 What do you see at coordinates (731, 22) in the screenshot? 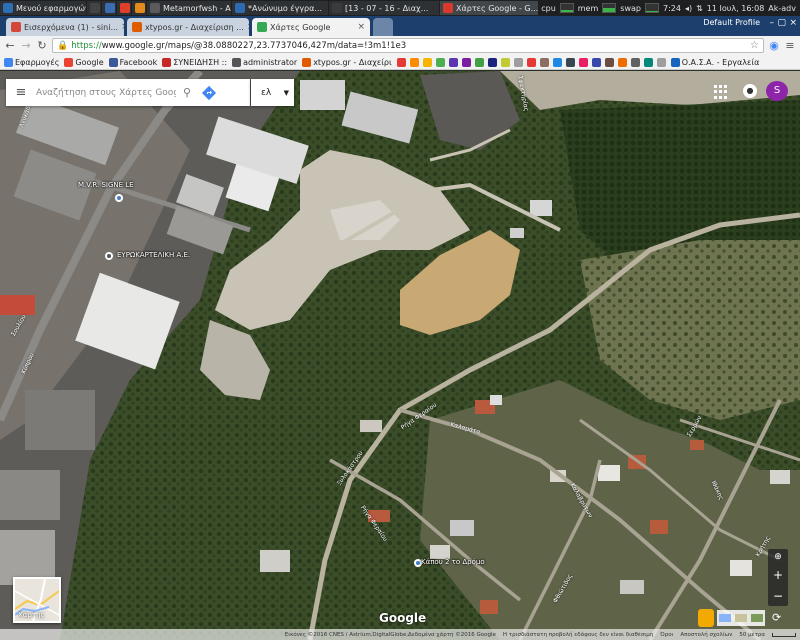
I see `profile-name: Default Profile` at bounding box center [731, 22].